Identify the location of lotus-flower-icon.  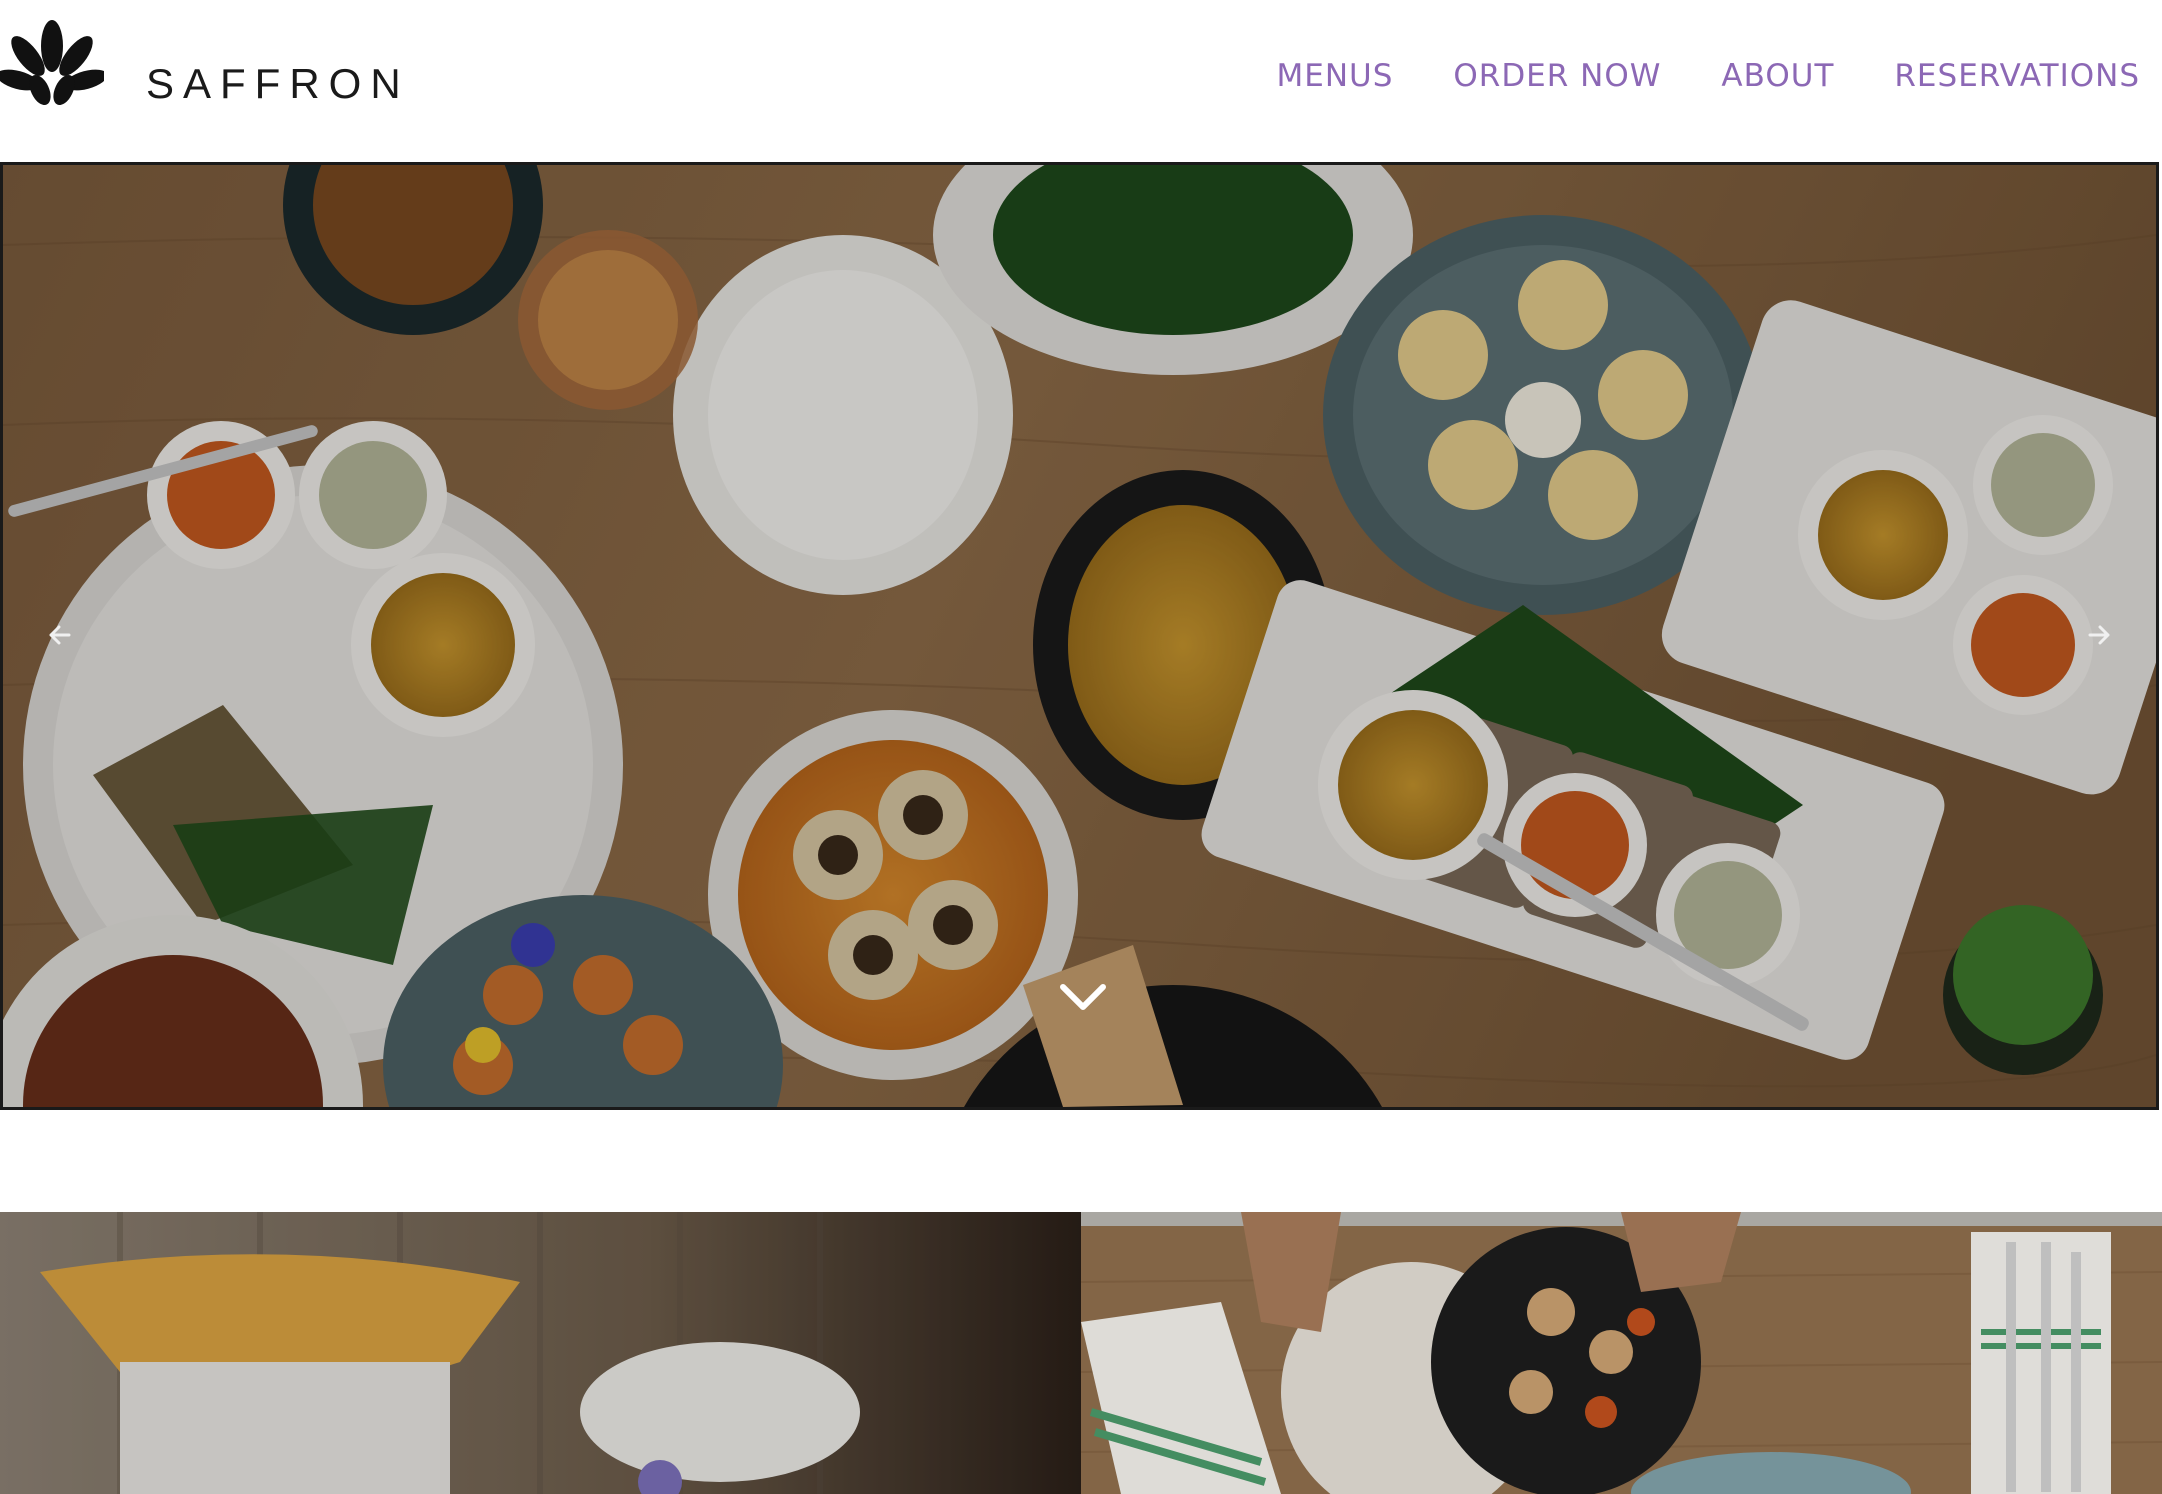
(54, 61).